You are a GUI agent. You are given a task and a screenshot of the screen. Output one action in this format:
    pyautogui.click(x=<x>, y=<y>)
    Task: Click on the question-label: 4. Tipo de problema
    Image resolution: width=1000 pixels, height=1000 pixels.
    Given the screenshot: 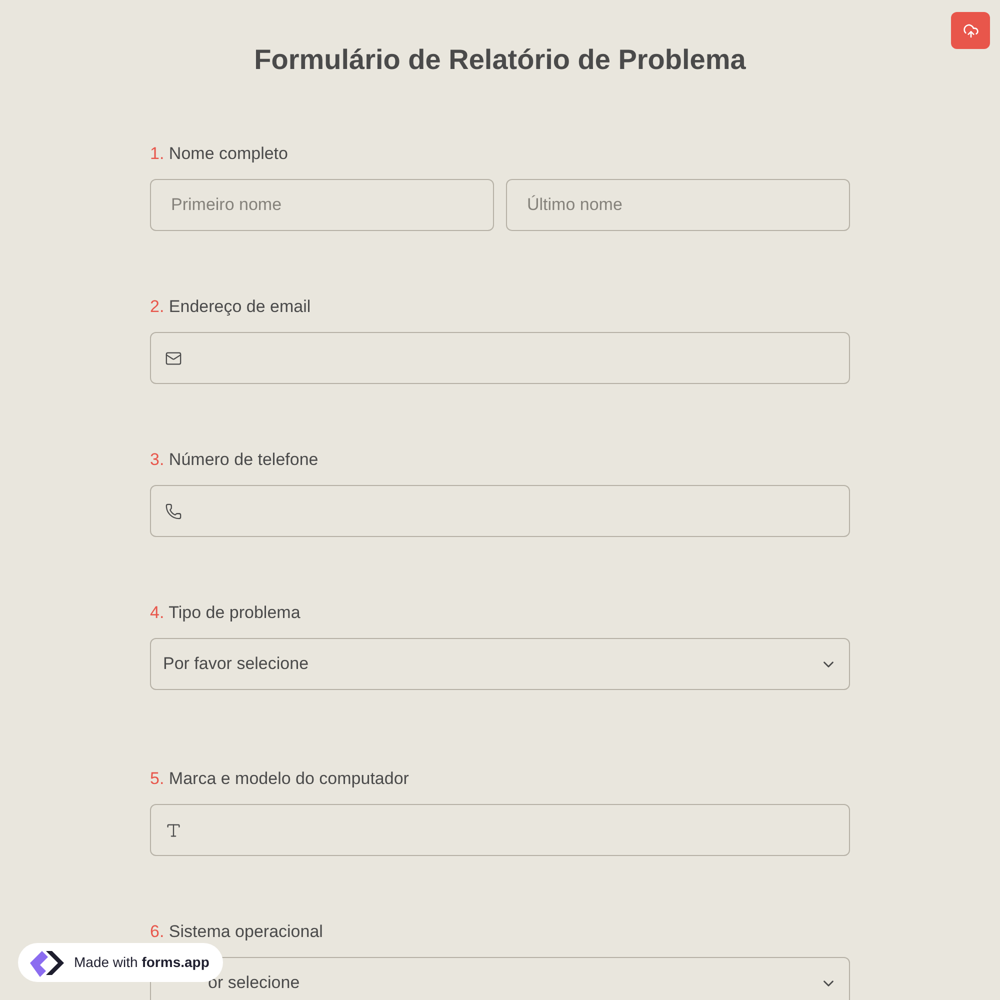 What is the action you would take?
    pyautogui.click(x=226, y=613)
    